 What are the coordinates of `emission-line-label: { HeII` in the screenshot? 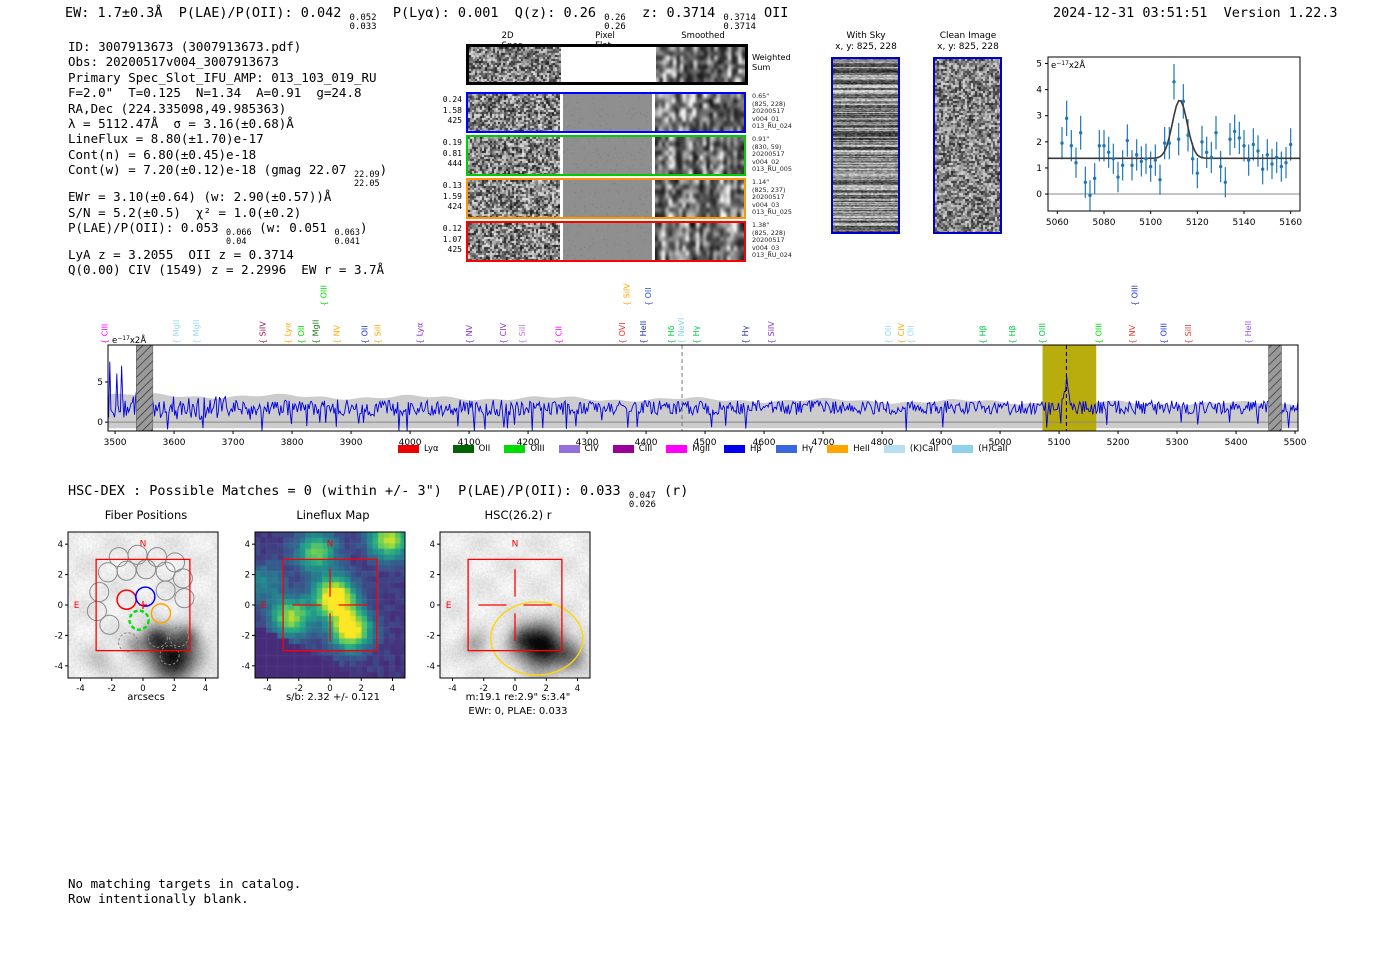 It's located at (1248, 332).